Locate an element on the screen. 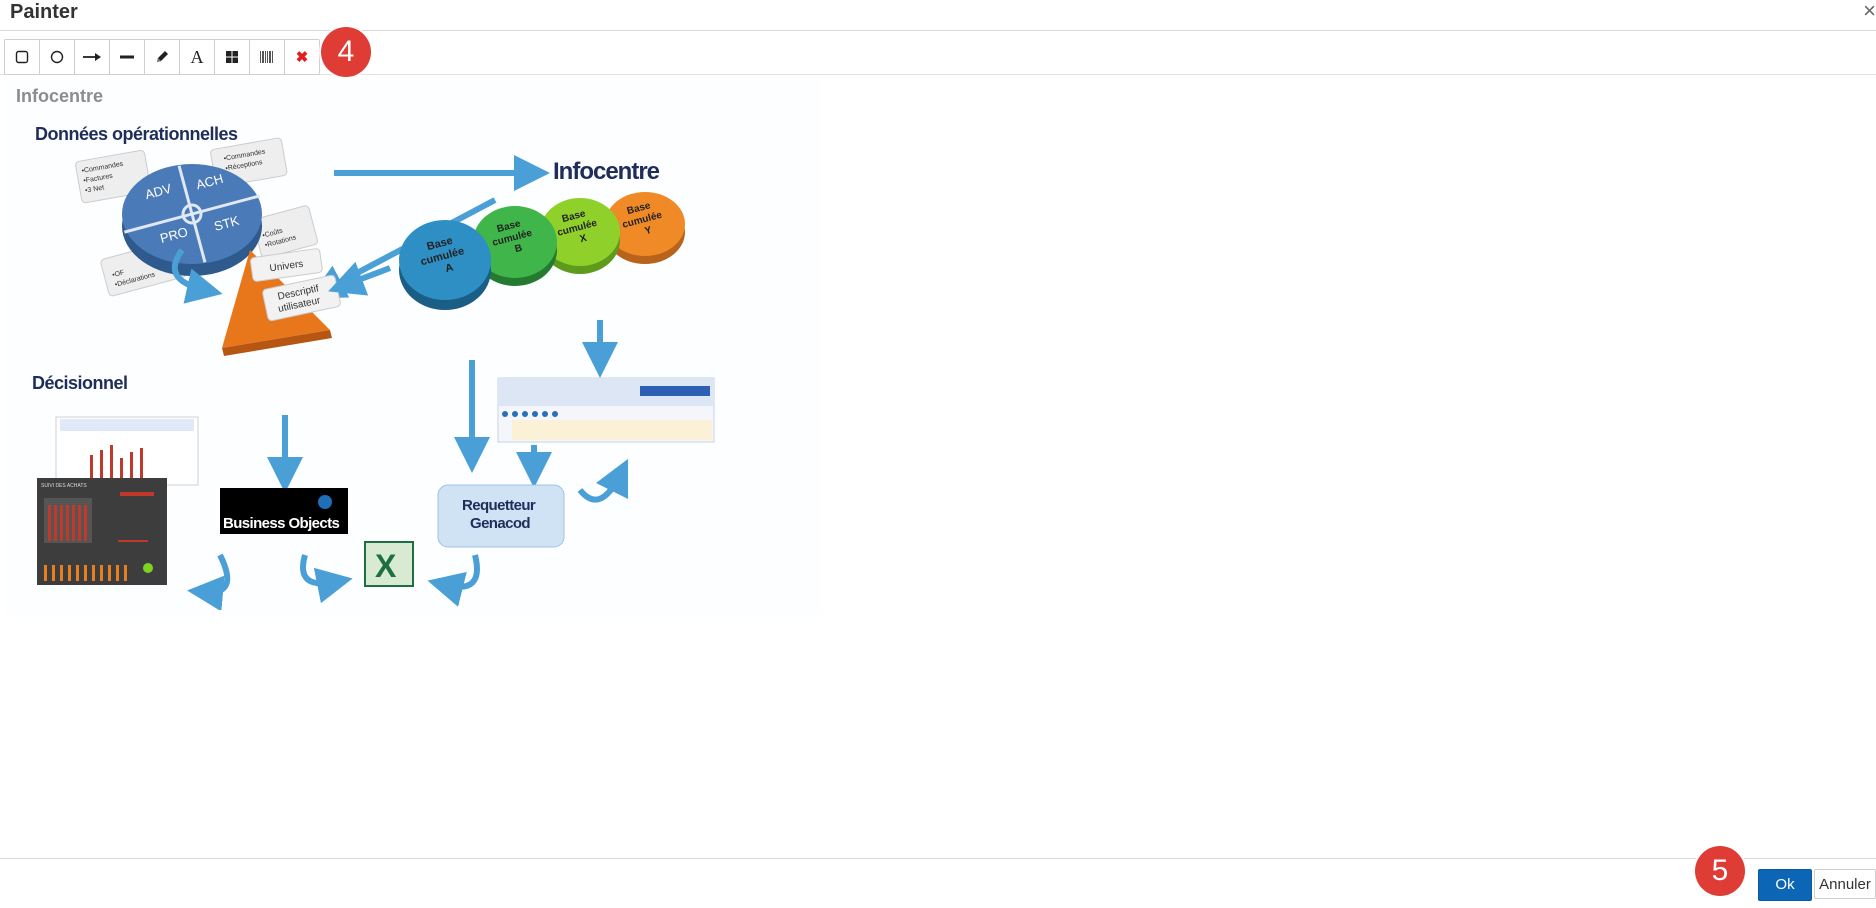 Image resolution: width=1876 pixels, height=908 pixels. circle-icon is located at coordinates (57, 57).